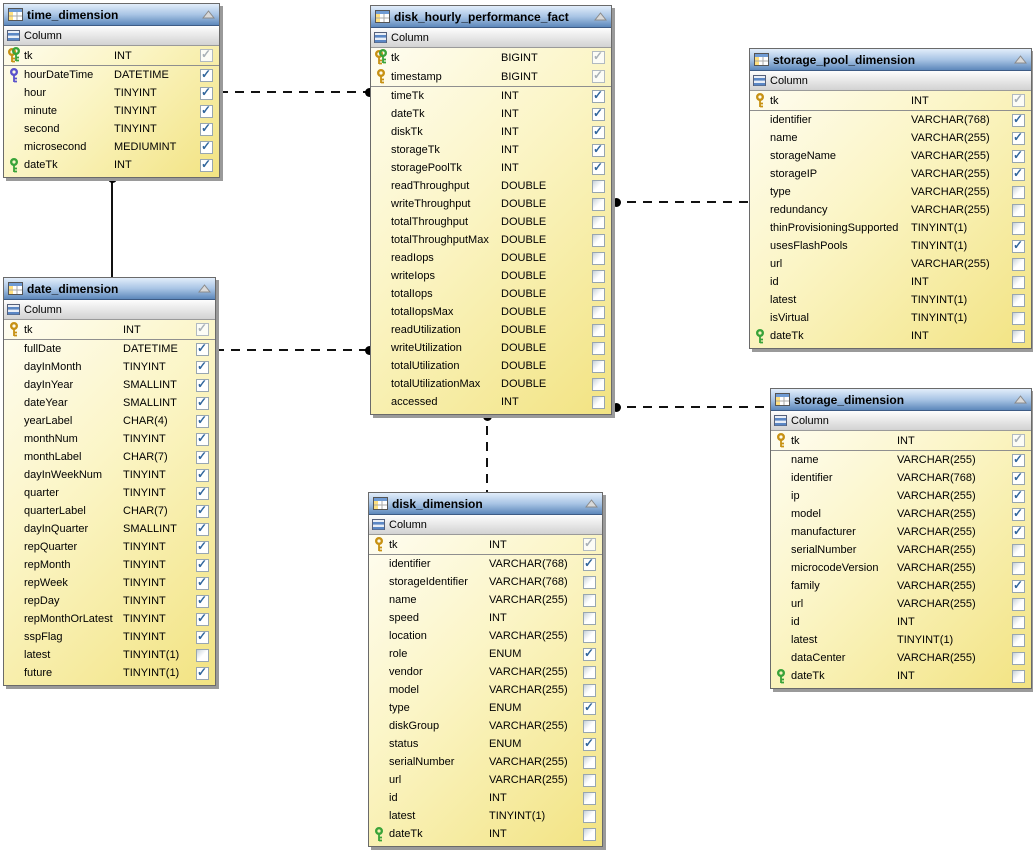  What do you see at coordinates (485, 600) in the screenshot?
I see `column-row-name: name VARCHAR(255)` at bounding box center [485, 600].